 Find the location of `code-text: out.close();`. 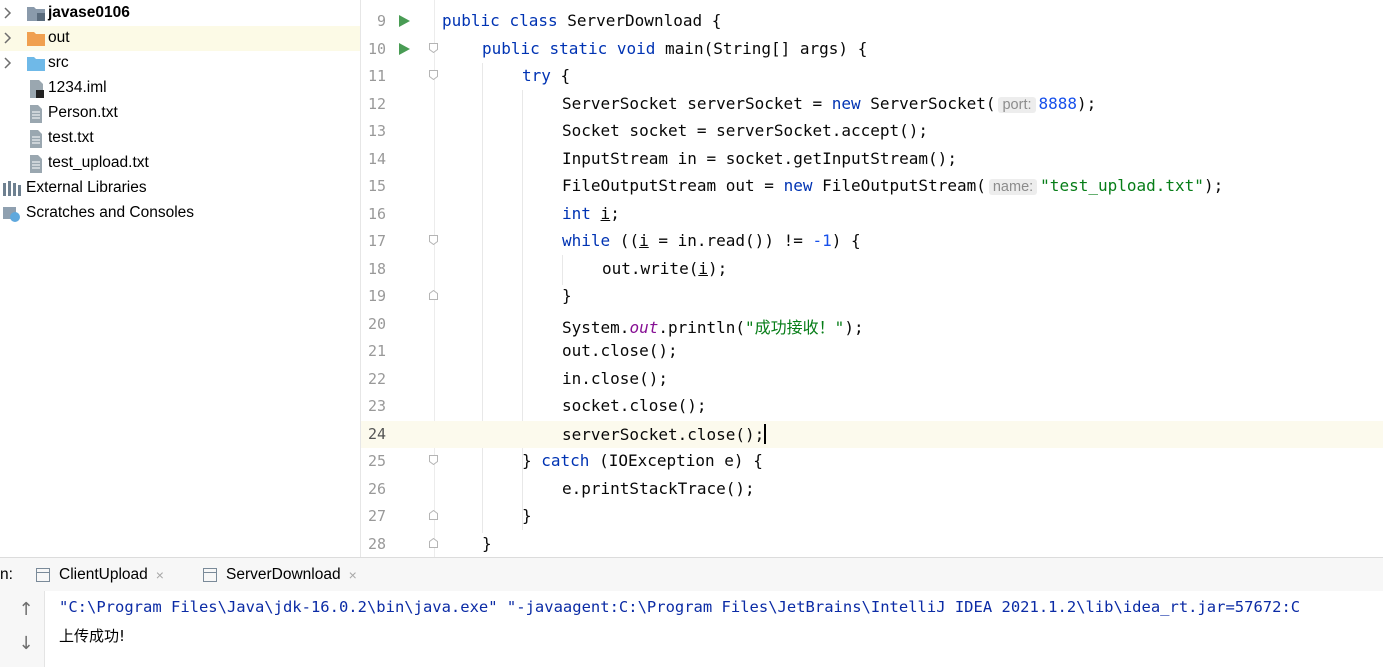

code-text: out.close(); is located at coordinates (620, 350).